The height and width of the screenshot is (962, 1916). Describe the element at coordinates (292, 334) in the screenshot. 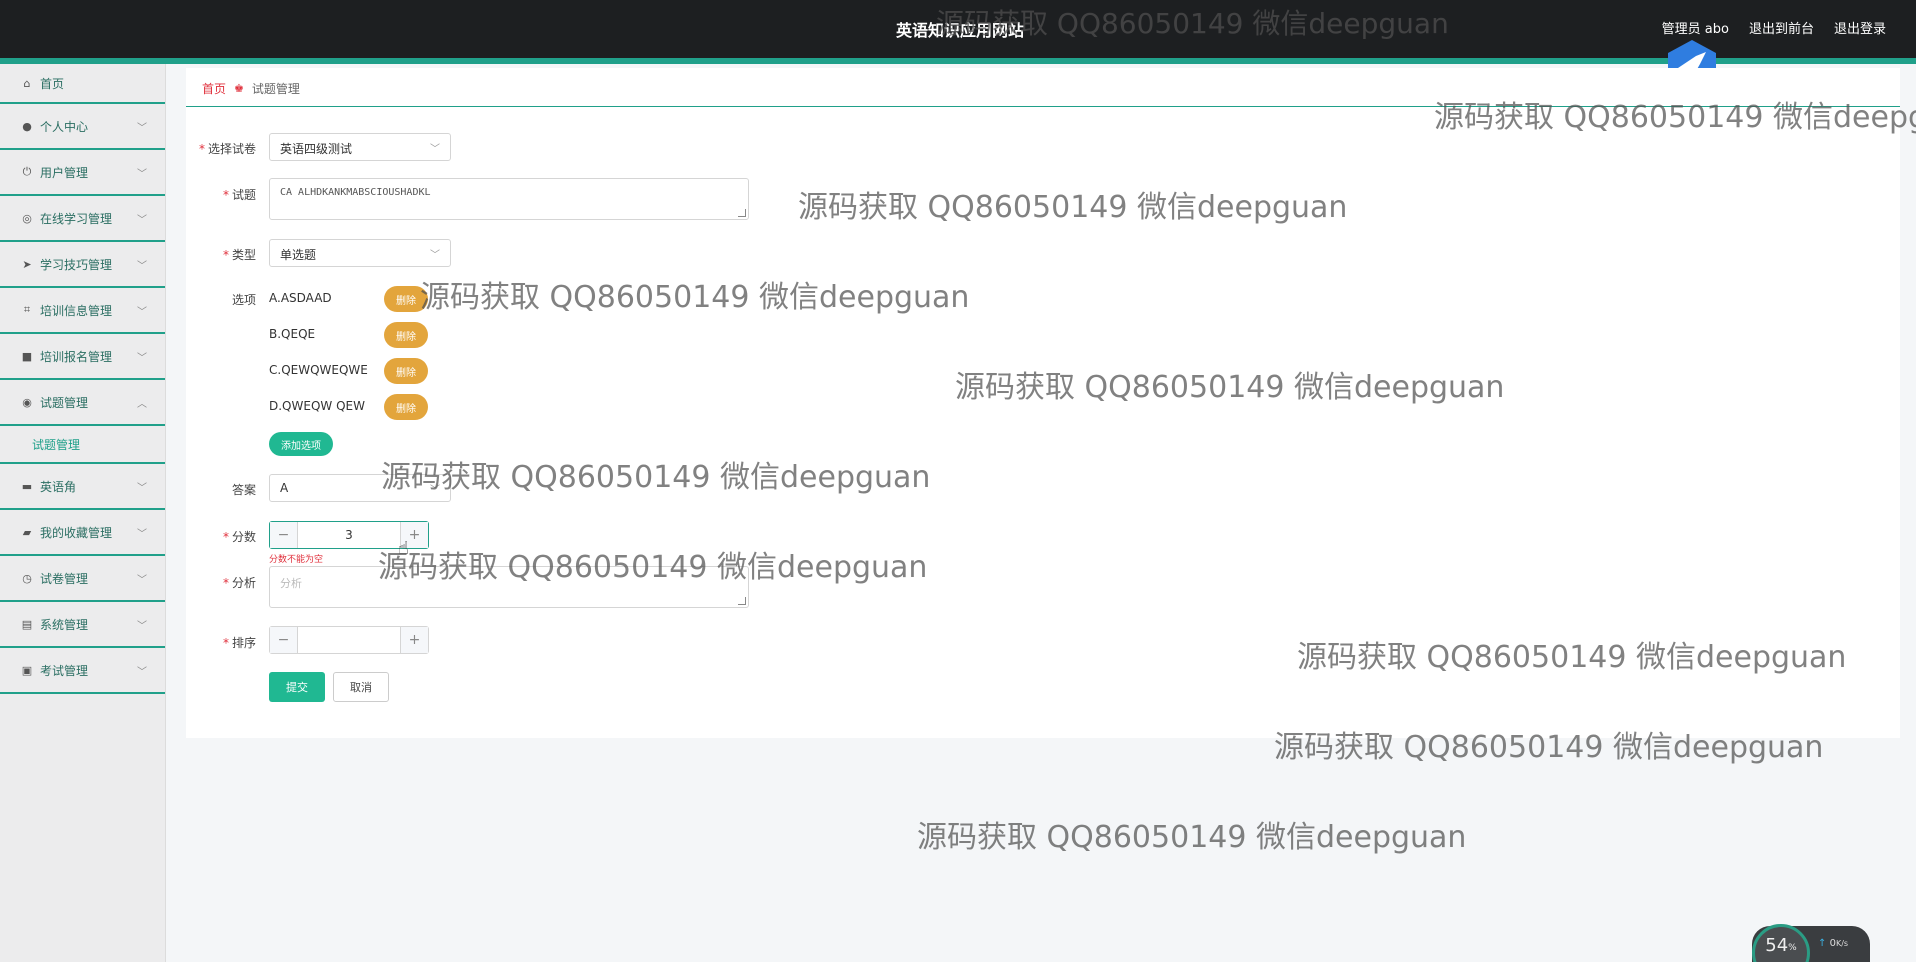

I see `option-text-b: B.QEQE` at that location.